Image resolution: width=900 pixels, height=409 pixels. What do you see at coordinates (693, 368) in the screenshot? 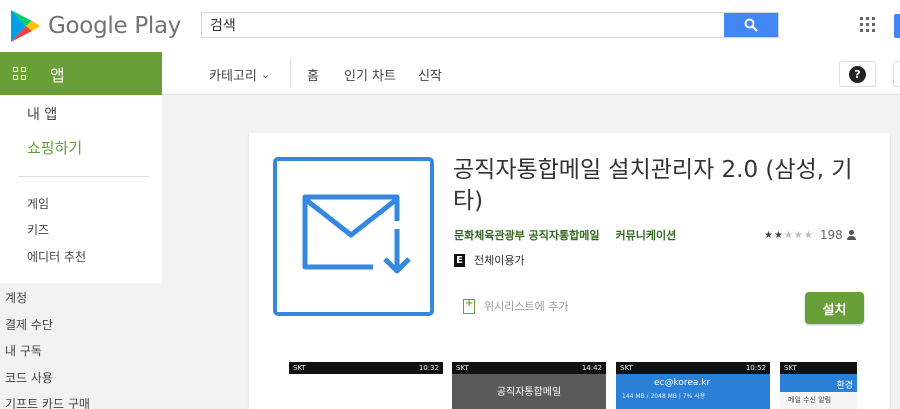
I see `status-bar: SKT 10:52` at bounding box center [693, 368].